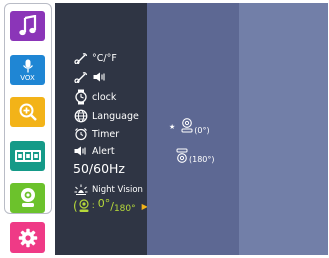 The width and height of the screenshot is (329, 258). I want to click on menu-item-rotation: ( : 0° / 180° ▶, so click(110, 205).